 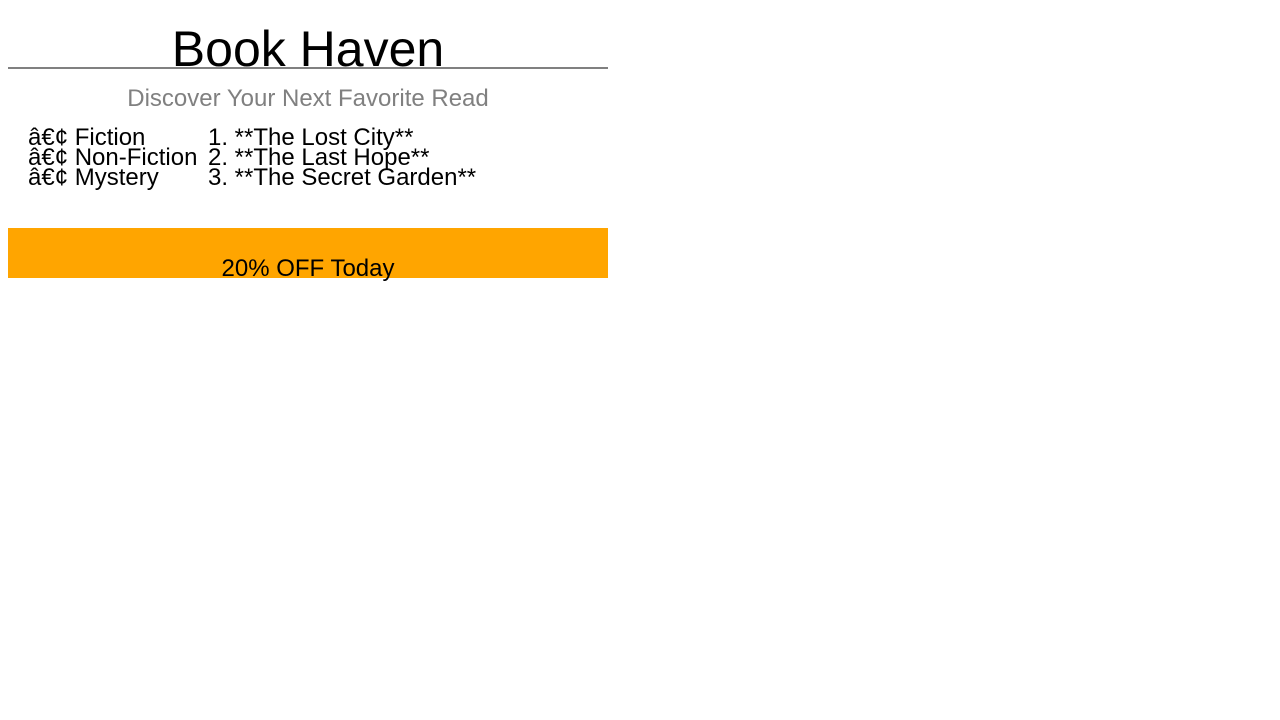 I want to click on tagline: Discover Your Next Favorite Read, so click(x=308, y=98).